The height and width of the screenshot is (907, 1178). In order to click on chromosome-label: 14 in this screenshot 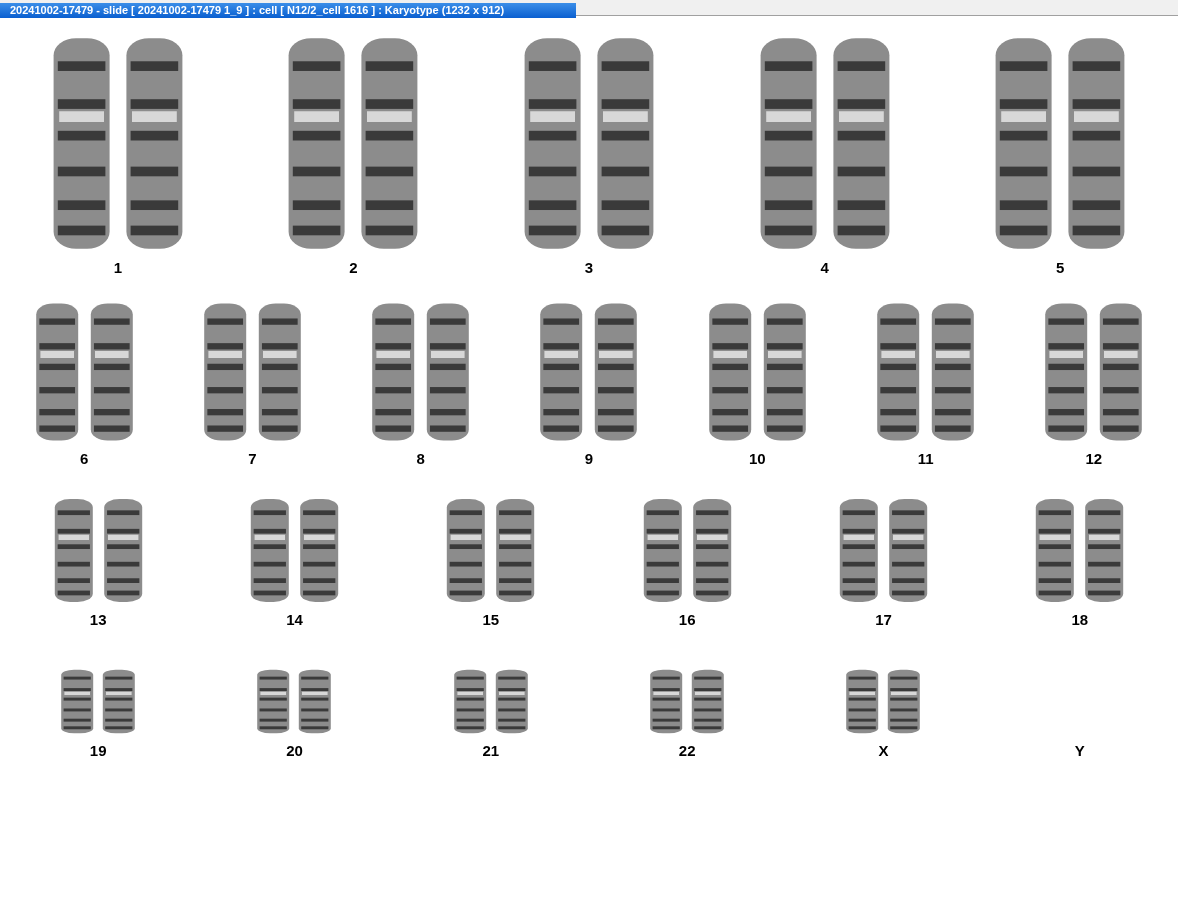, I will do `click(294, 620)`.